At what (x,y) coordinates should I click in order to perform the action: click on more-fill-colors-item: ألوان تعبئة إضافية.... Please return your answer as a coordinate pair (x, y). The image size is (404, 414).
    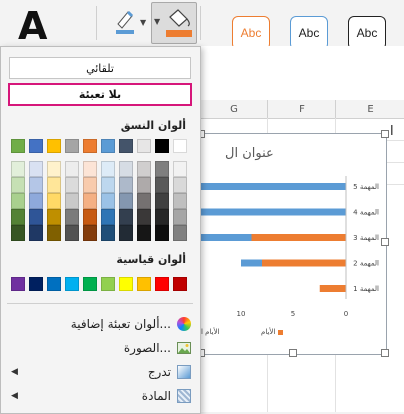
    Looking at the image, I should click on (101, 324).